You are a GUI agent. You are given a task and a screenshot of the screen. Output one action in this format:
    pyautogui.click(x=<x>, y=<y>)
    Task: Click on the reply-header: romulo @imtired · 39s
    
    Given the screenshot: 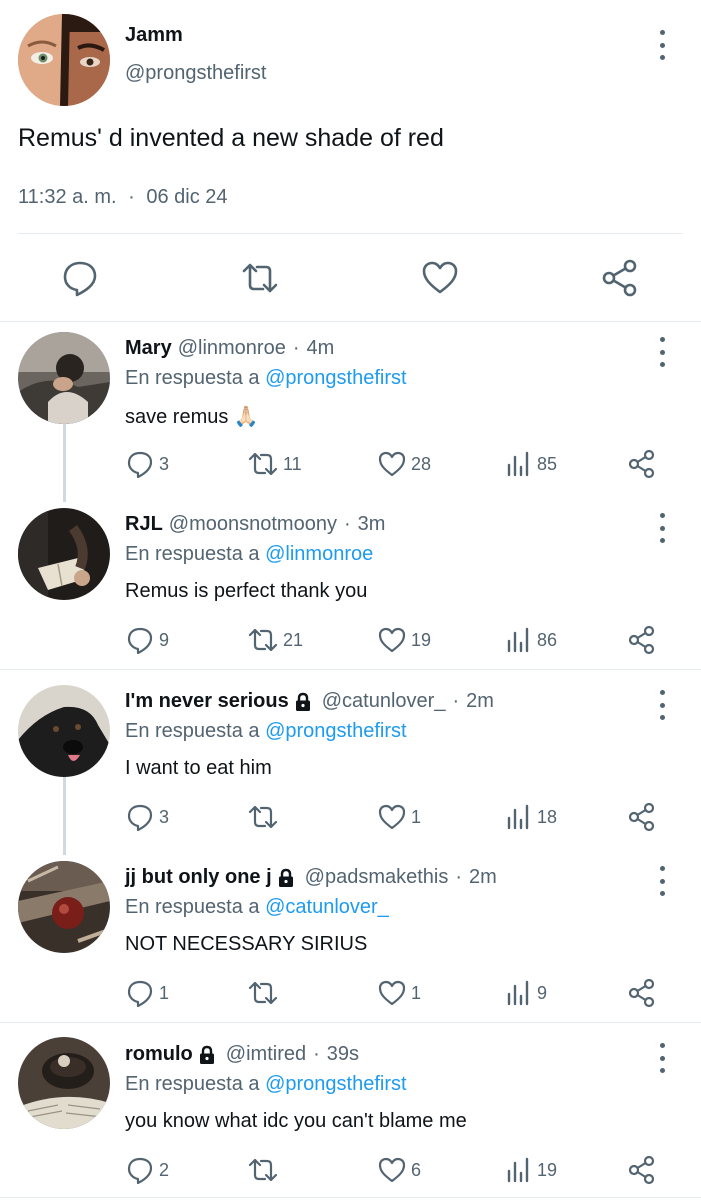 What is the action you would take?
    pyautogui.click(x=242, y=1054)
    